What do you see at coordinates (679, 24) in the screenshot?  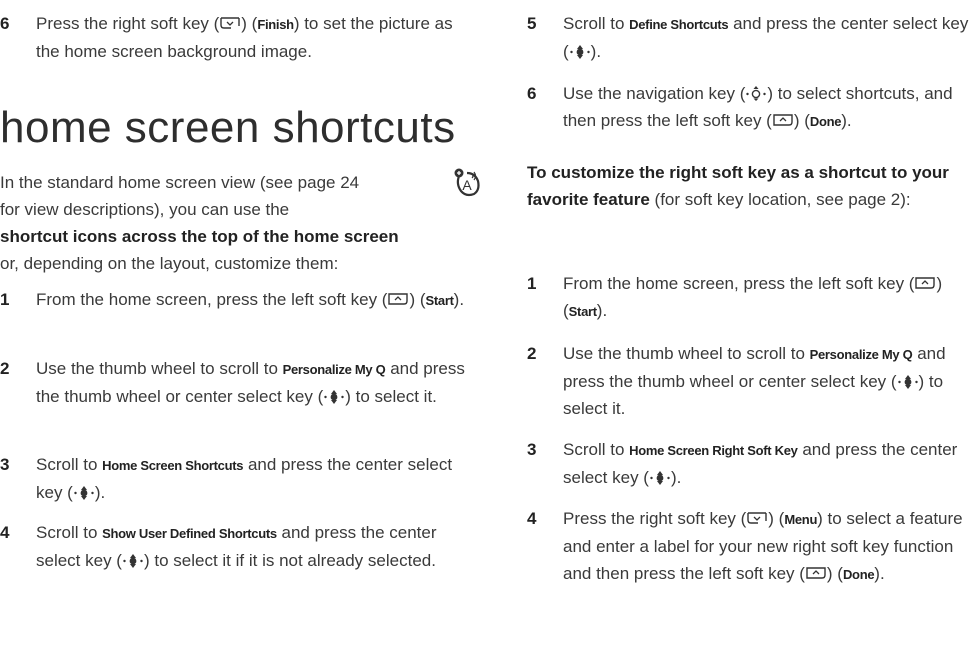 I see `menu-define-shortcuts: Define Shortcuts` at bounding box center [679, 24].